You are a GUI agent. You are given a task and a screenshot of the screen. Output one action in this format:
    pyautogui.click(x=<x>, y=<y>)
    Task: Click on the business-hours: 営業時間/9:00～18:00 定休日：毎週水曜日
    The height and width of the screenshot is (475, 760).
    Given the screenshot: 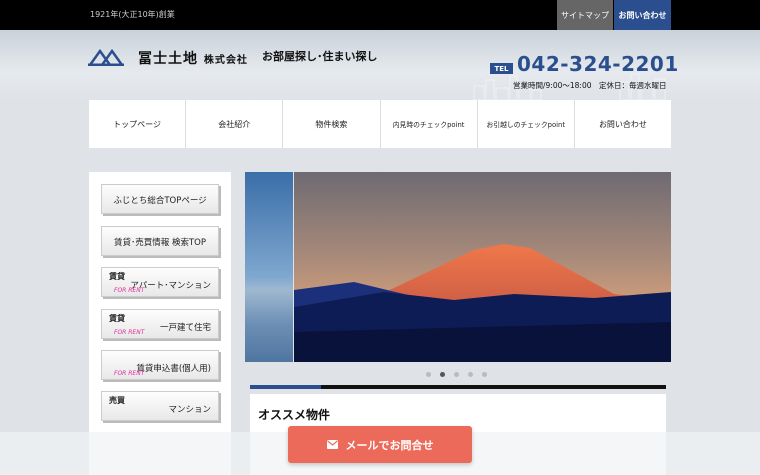 What is the action you would take?
    pyautogui.click(x=590, y=85)
    